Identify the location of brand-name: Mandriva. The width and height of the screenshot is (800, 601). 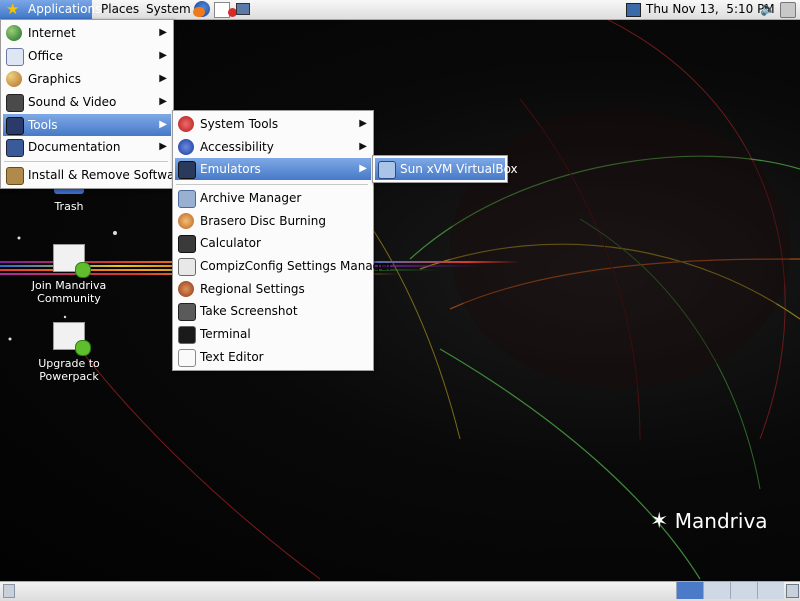
(721, 521).